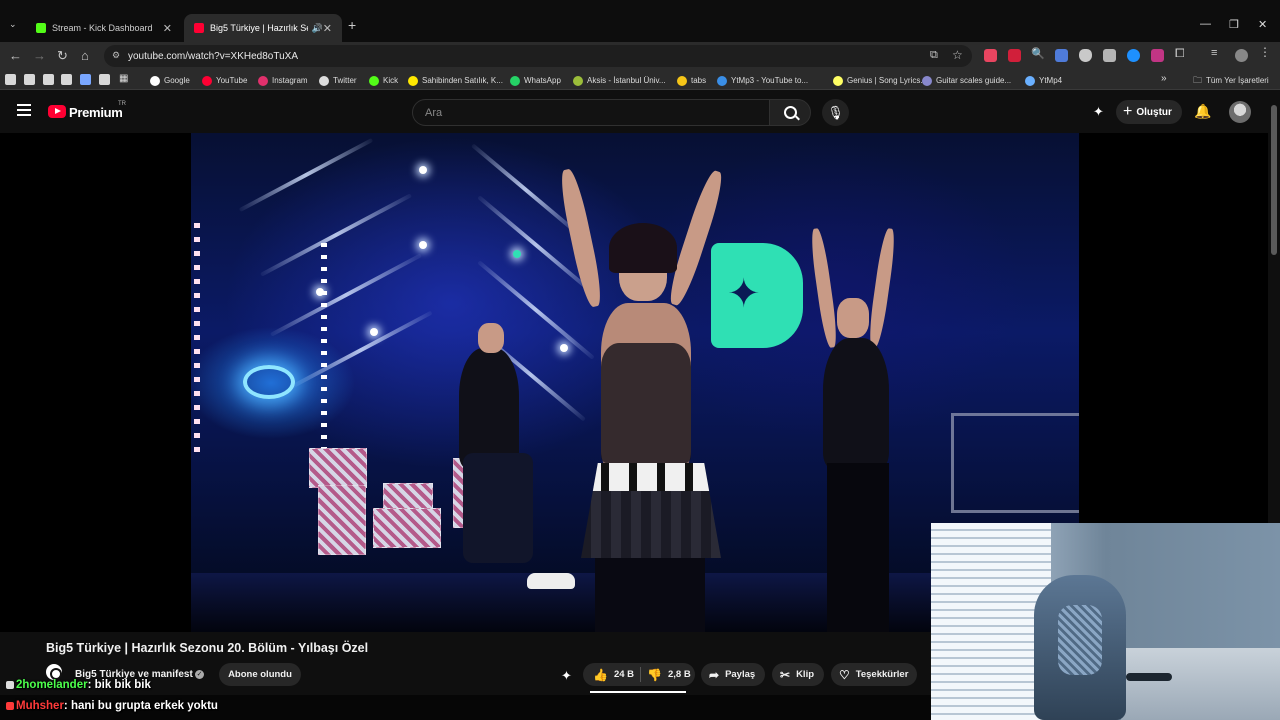 The width and height of the screenshot is (1280, 720). What do you see at coordinates (608, 675) in the screenshot?
I see `like-button: 👍 24 B` at bounding box center [608, 675].